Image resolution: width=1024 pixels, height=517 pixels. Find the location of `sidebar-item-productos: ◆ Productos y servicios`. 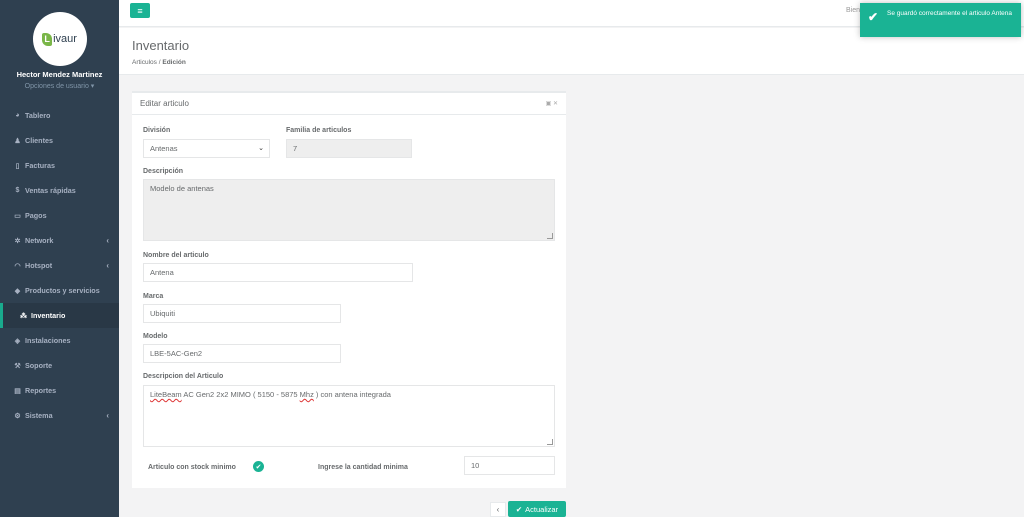

sidebar-item-productos: ◆ Productos y servicios is located at coordinates (59, 290).